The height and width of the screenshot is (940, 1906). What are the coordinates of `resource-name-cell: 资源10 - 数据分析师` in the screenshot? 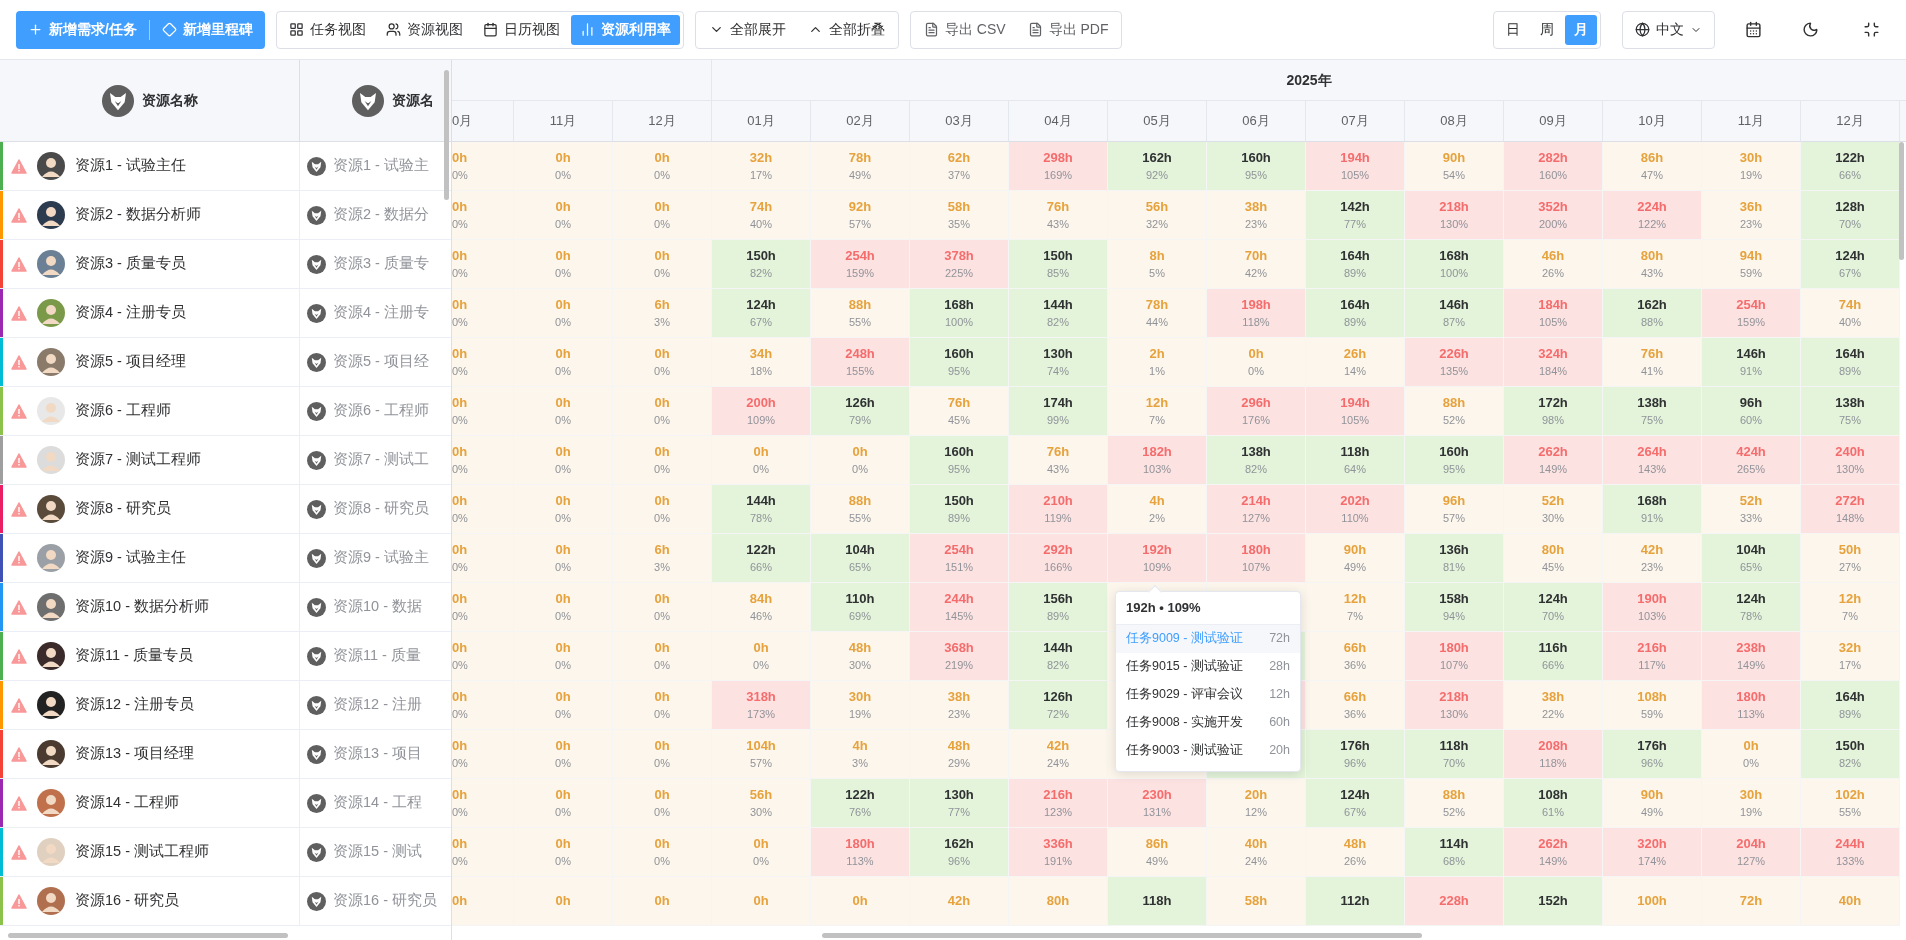 It's located at (151, 607).